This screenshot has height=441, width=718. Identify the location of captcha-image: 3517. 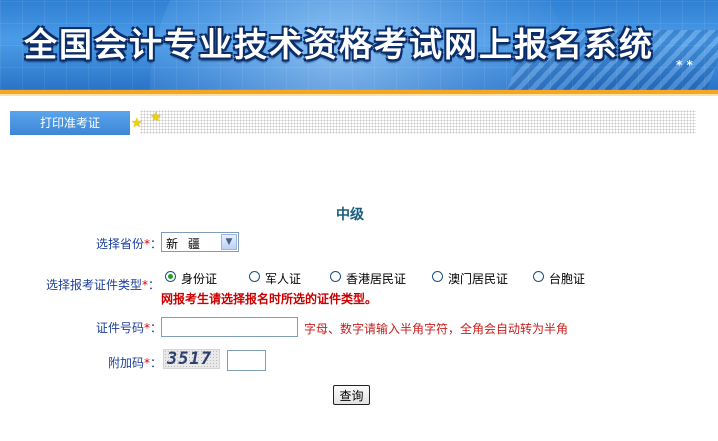
(191, 359).